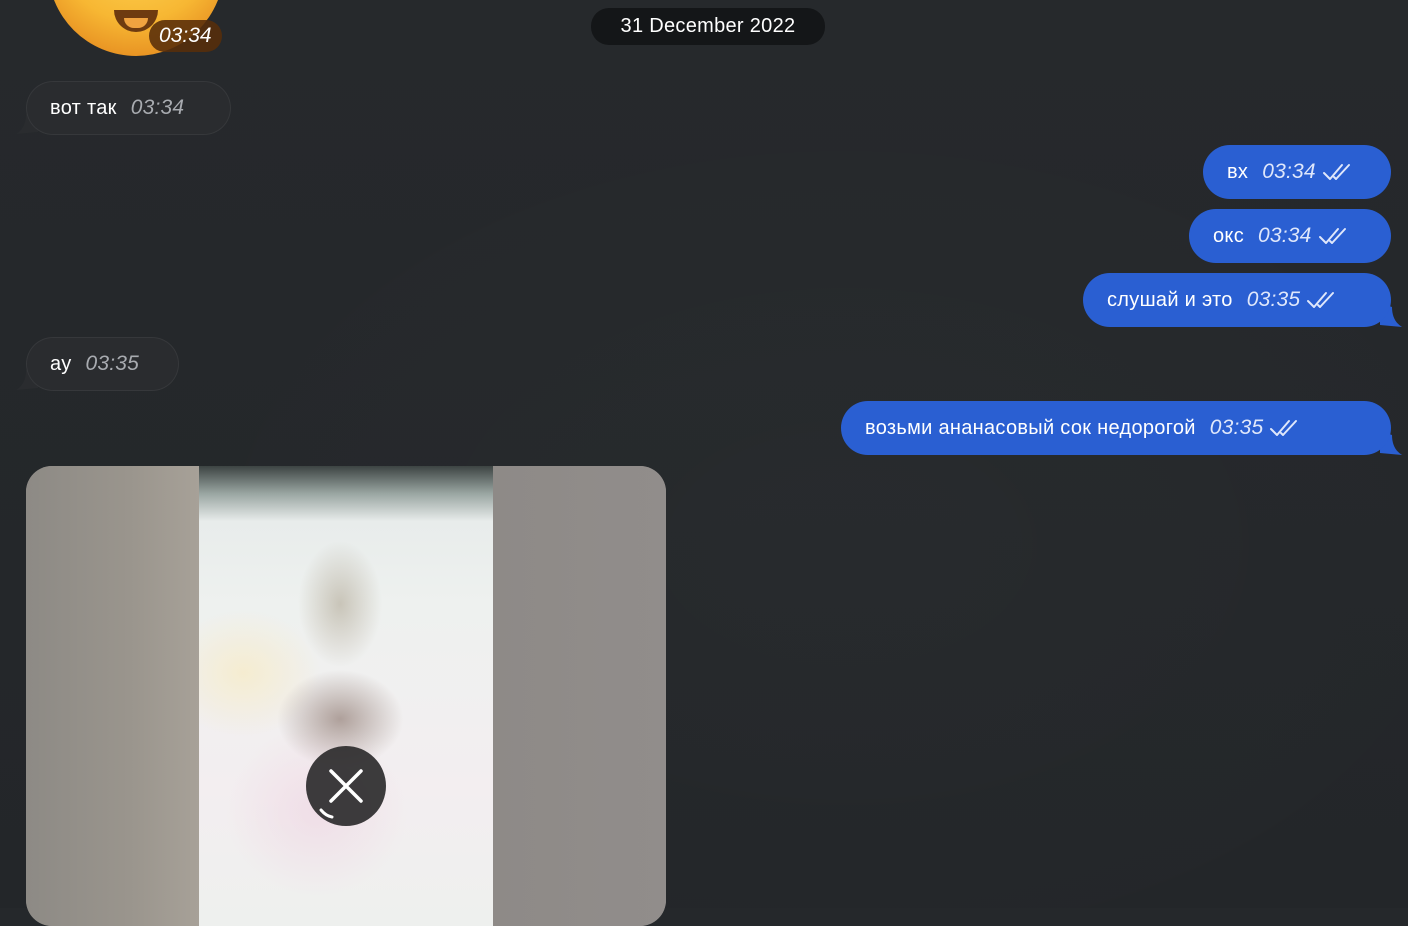 This screenshot has height=926, width=1408. I want to click on message-bubble-outgoing: окс 03:34, so click(1290, 236).